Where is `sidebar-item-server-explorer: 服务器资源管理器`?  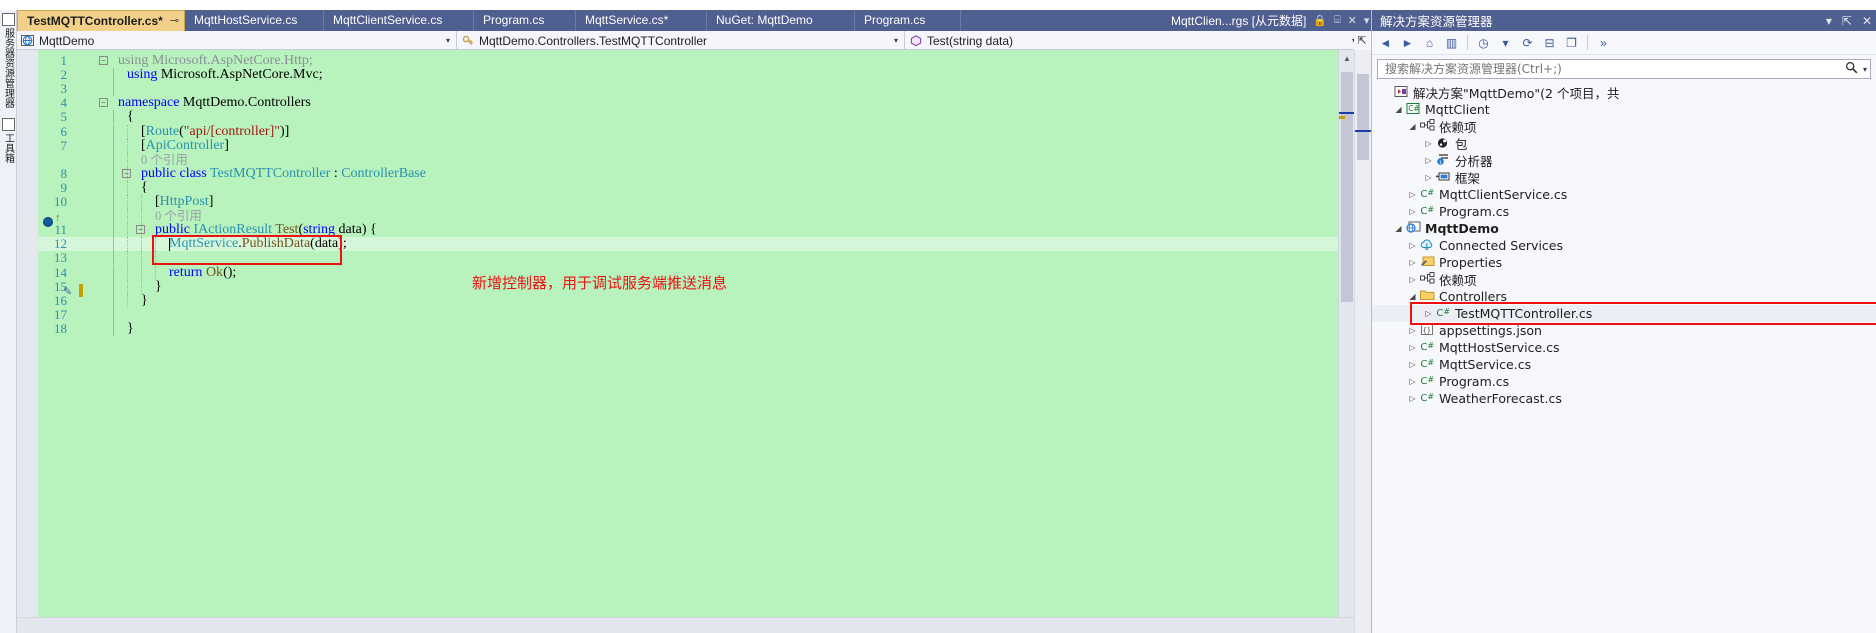 sidebar-item-server-explorer: 服务器资源管理器 is located at coordinates (8, 68).